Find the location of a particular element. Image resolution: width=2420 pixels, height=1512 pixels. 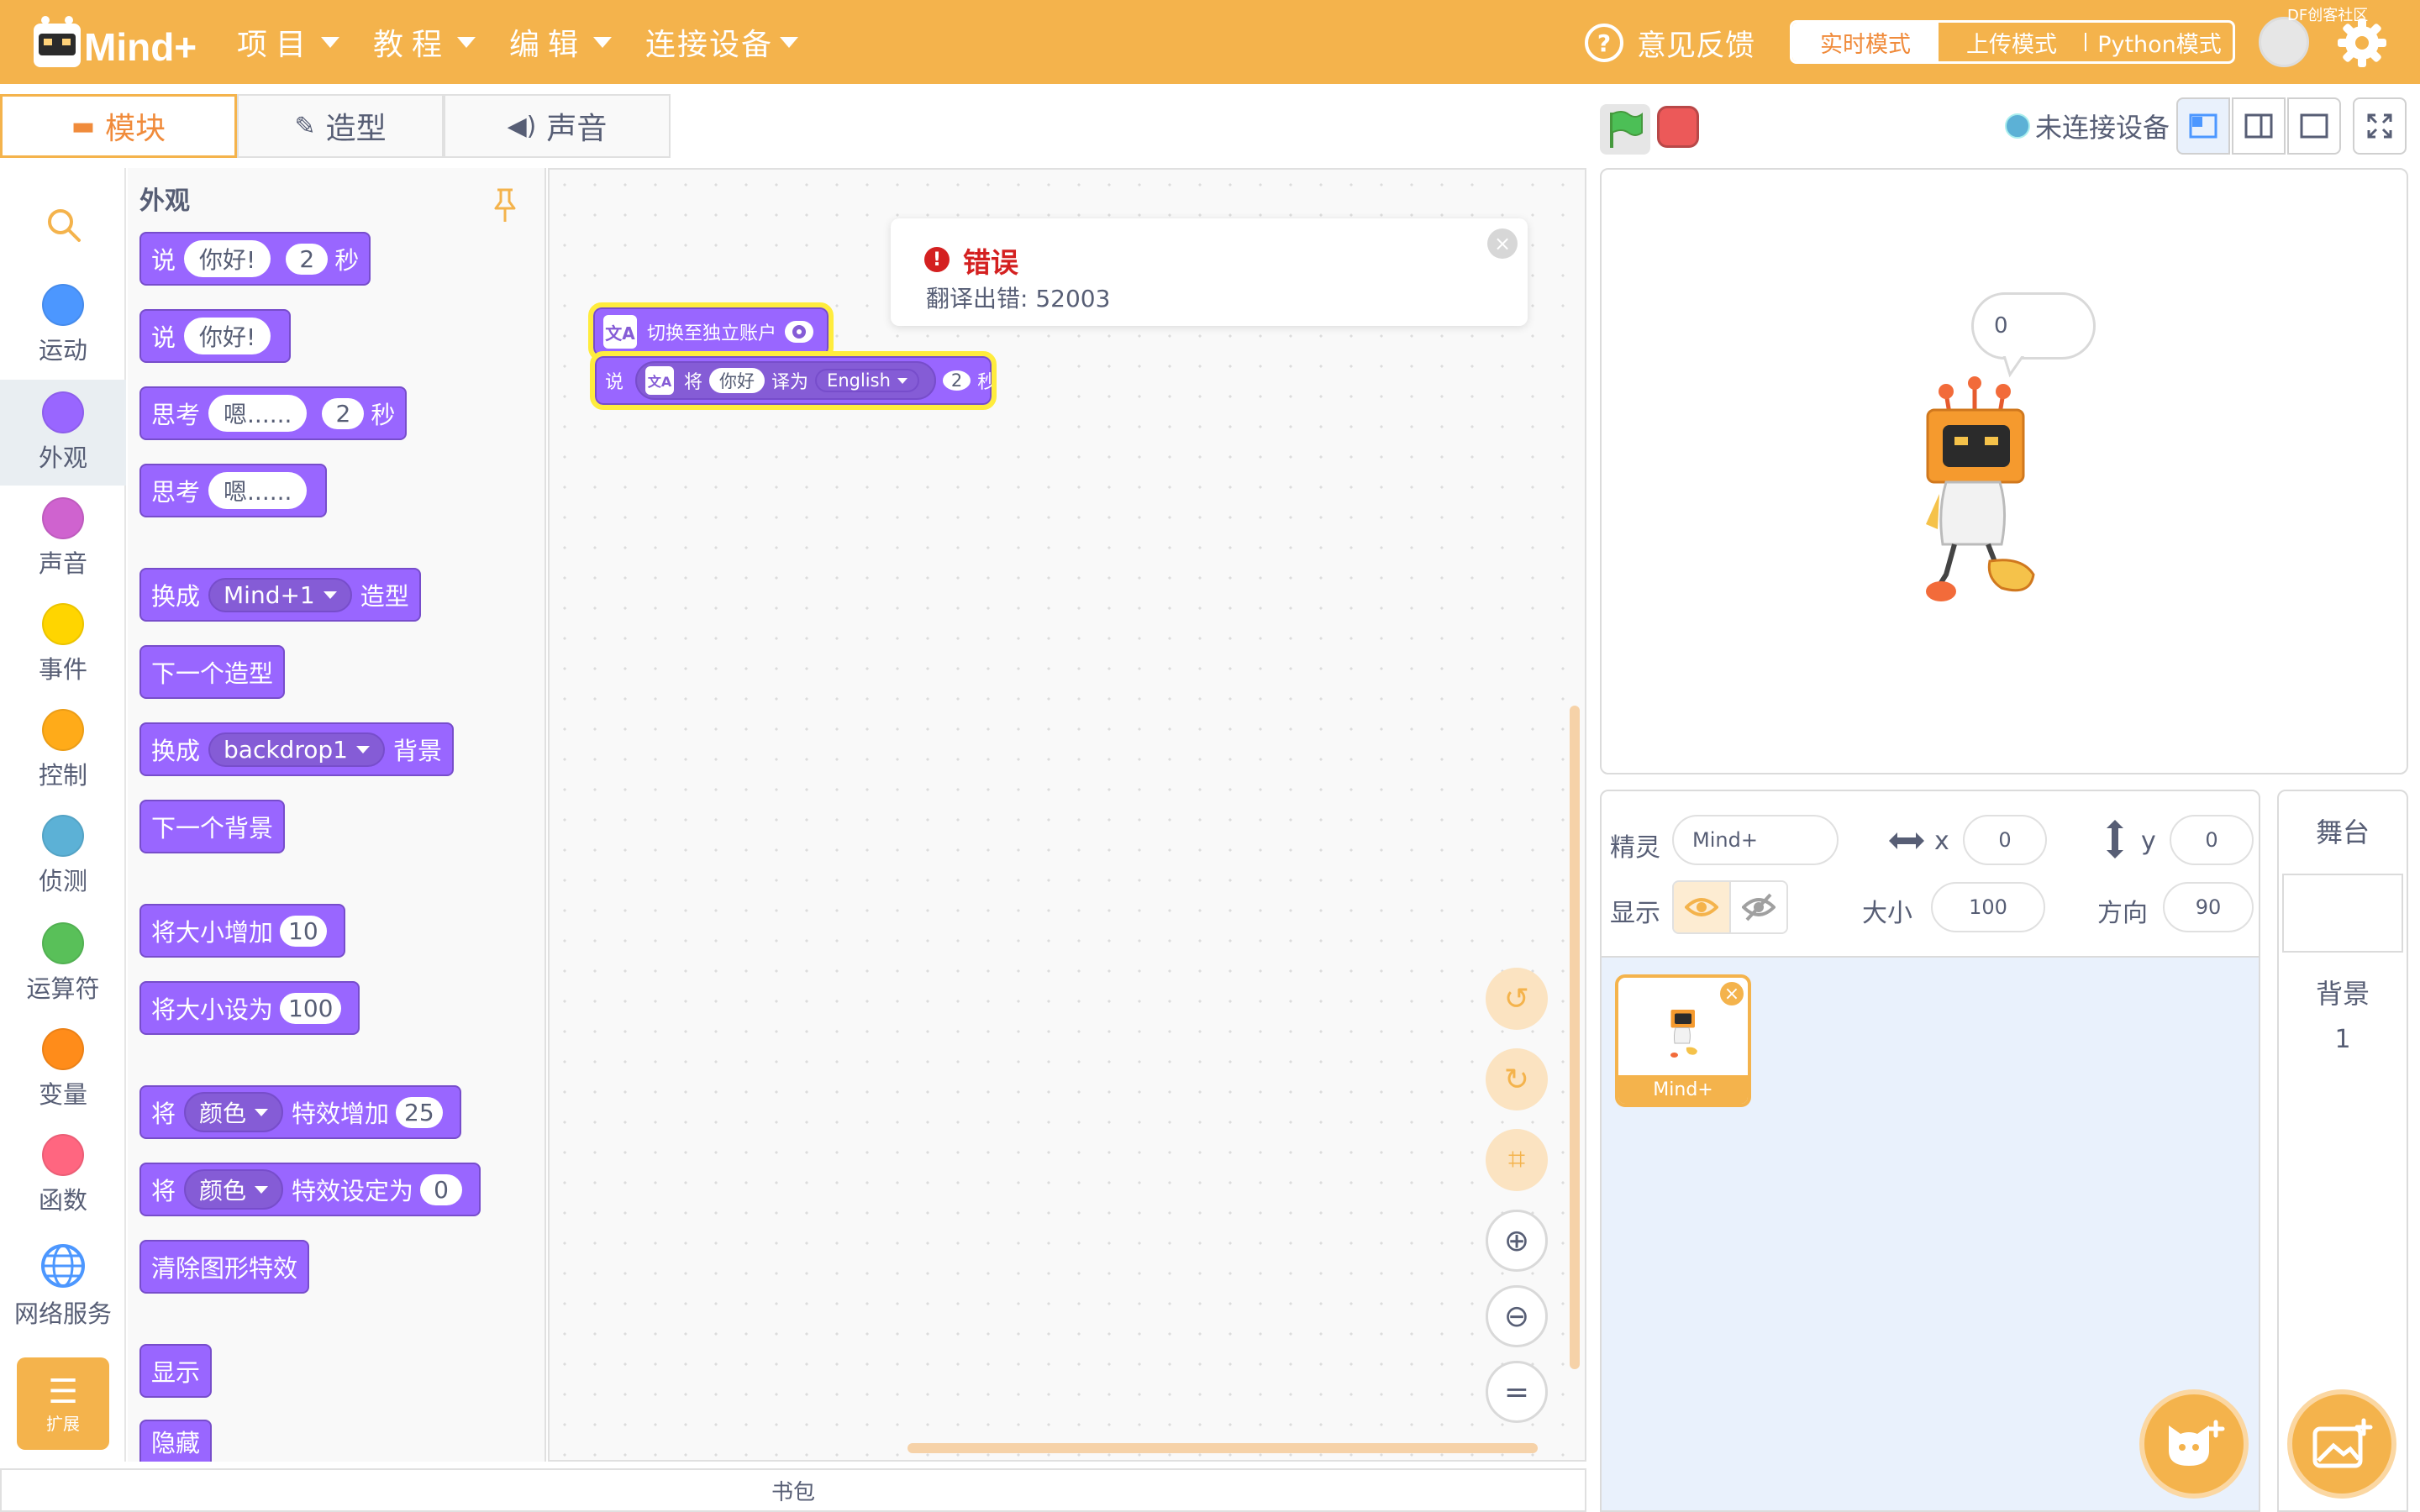

block-switch-account: 文A 切换至独立账户 is located at coordinates (711, 331).